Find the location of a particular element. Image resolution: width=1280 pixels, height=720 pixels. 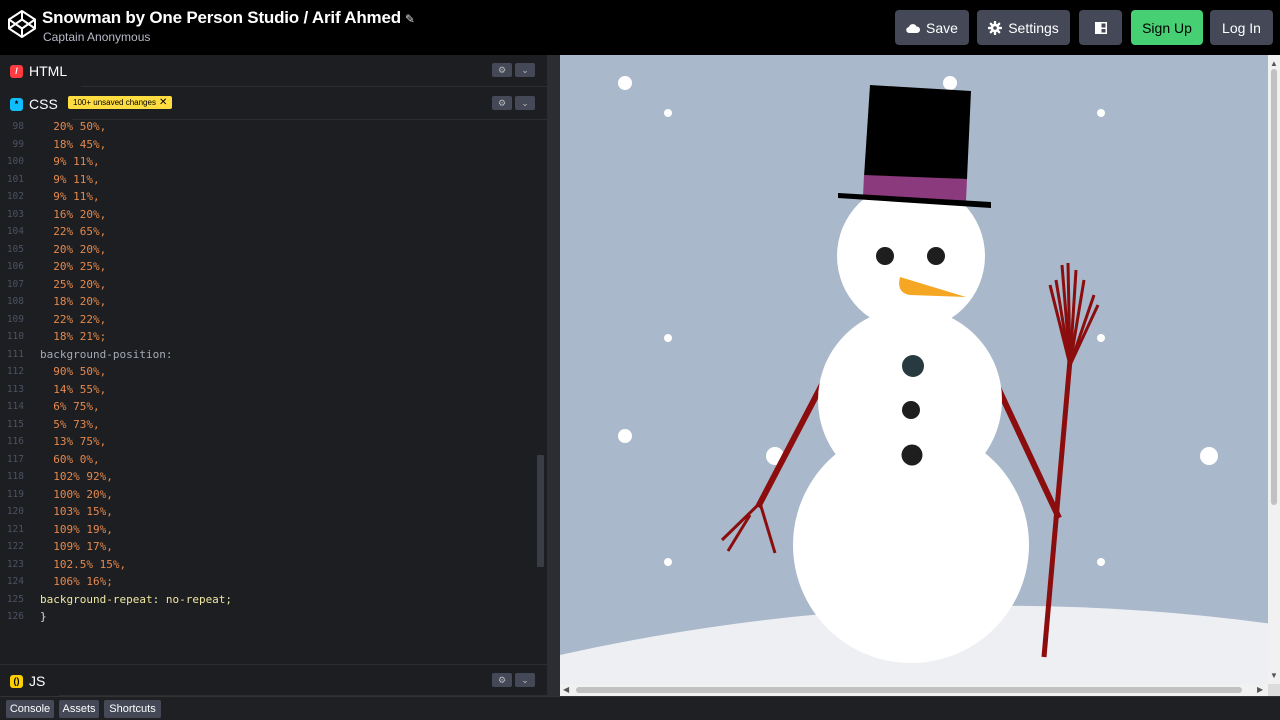

line-number: 123 is located at coordinates (15, 564).